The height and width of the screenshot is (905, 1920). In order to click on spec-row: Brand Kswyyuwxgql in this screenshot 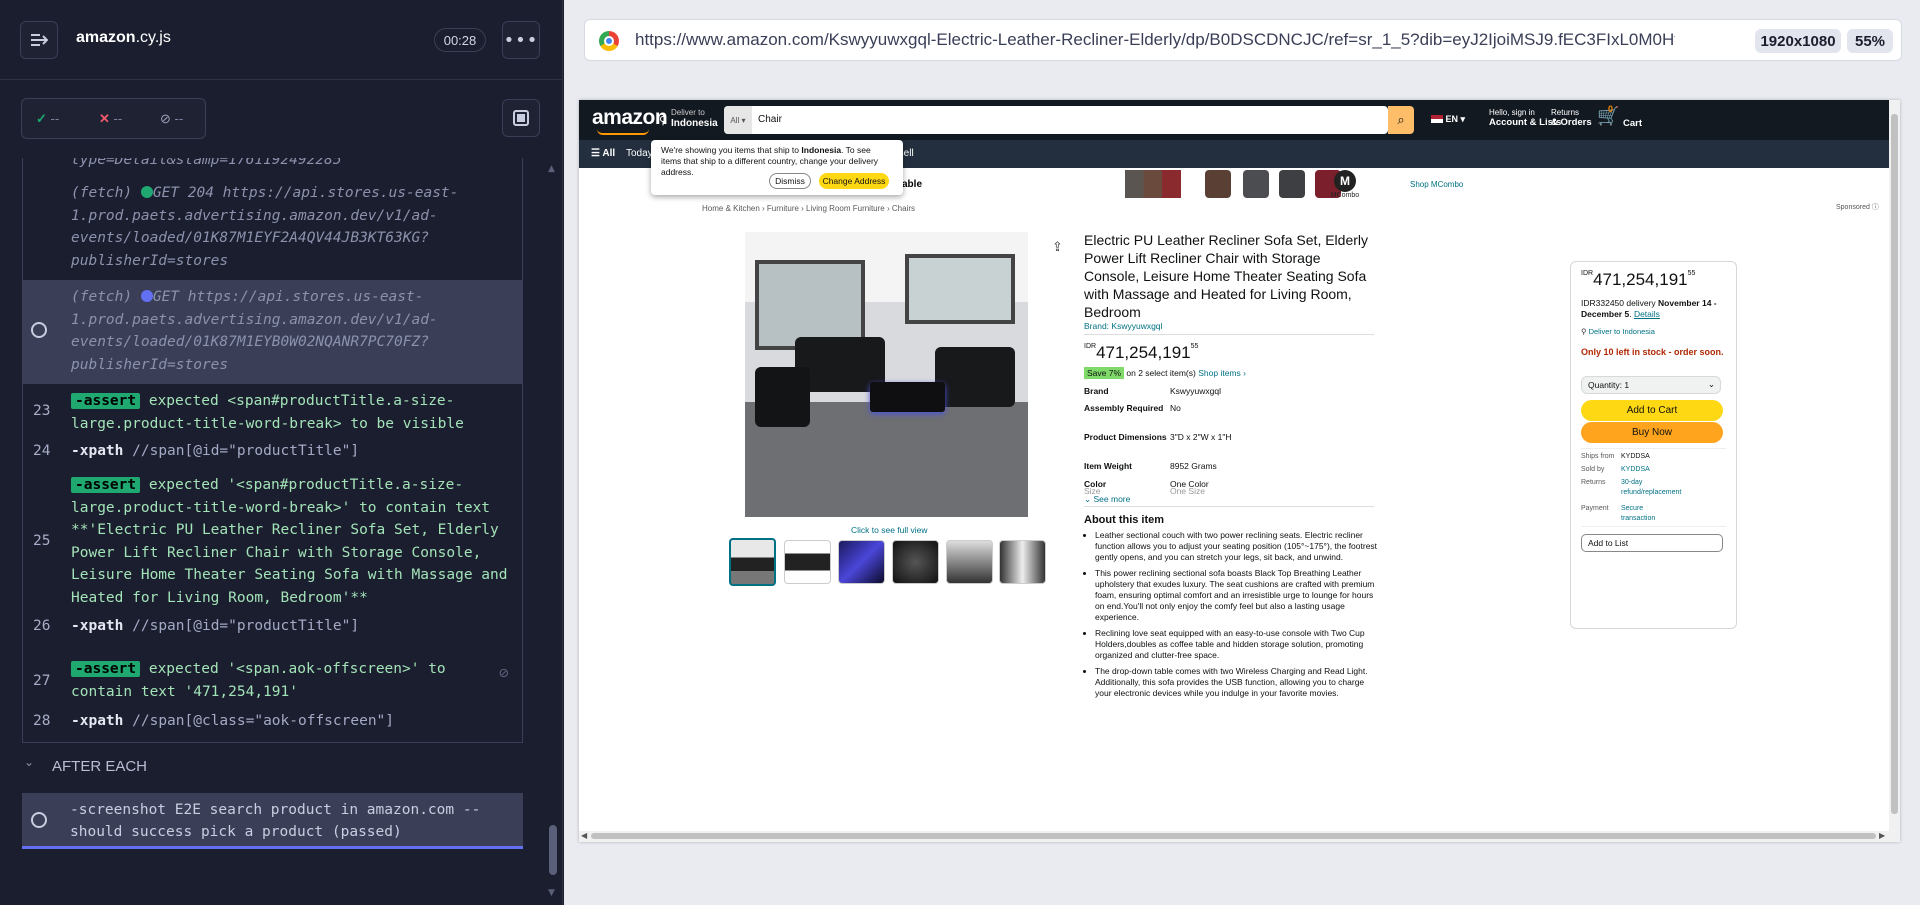, I will do `click(1153, 391)`.